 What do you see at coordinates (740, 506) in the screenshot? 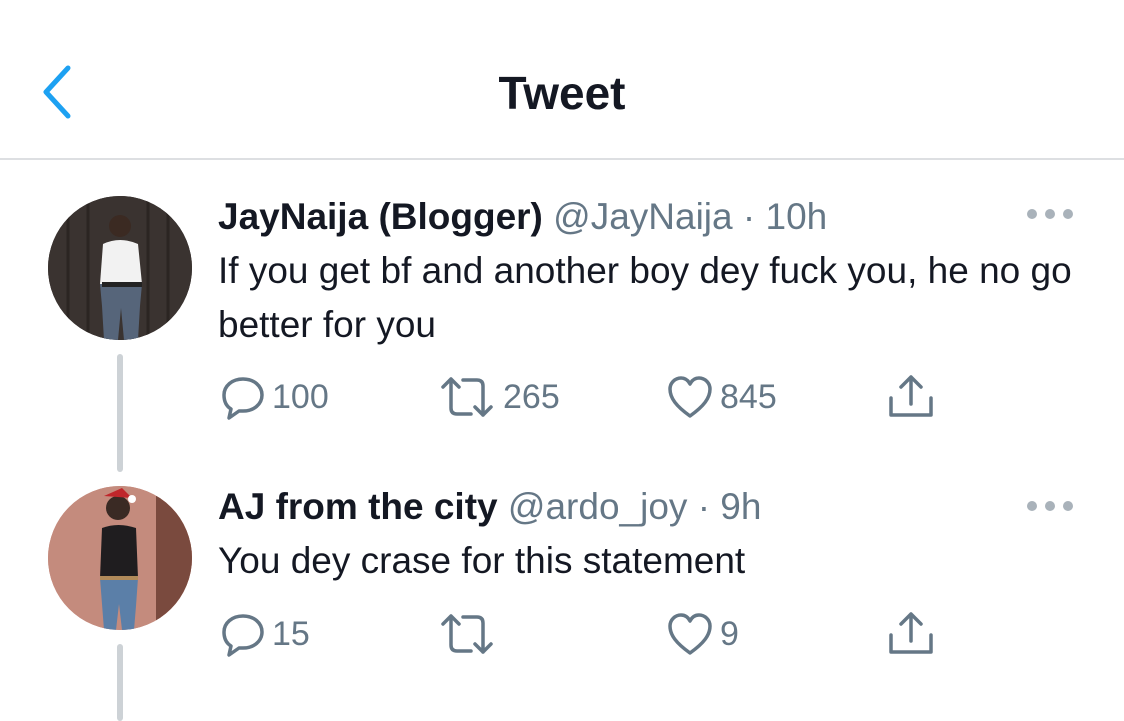
I see `timestamp: 9h` at bounding box center [740, 506].